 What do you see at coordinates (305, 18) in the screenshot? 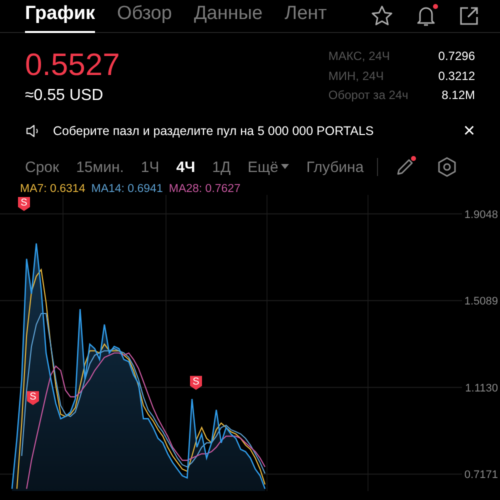
I see `tab: Лент` at bounding box center [305, 18].